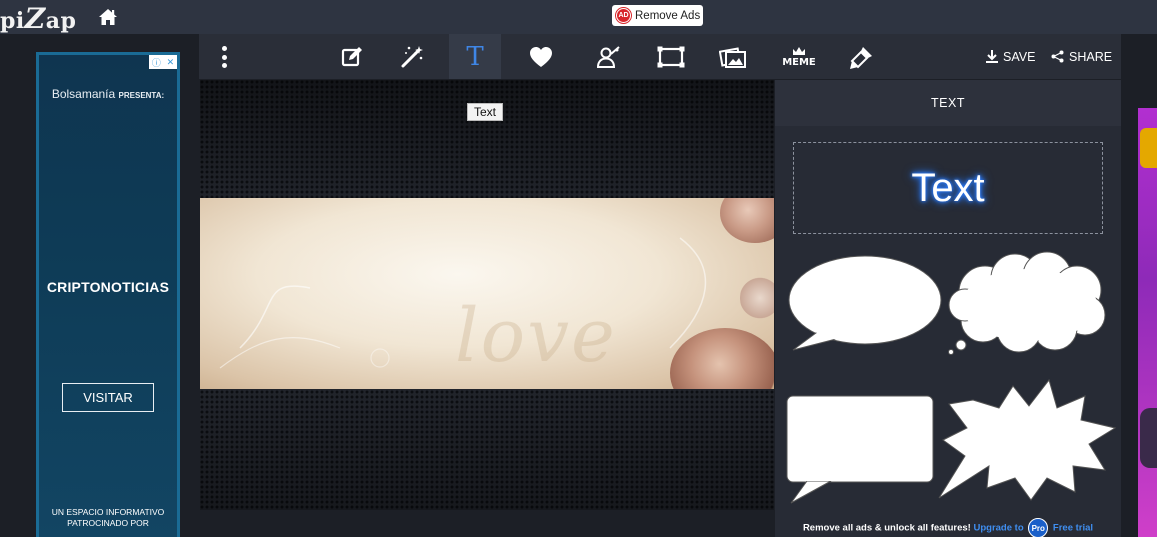 The image size is (1157, 537). What do you see at coordinates (623, 15) in the screenshot?
I see `ad-block-icon: AD` at bounding box center [623, 15].